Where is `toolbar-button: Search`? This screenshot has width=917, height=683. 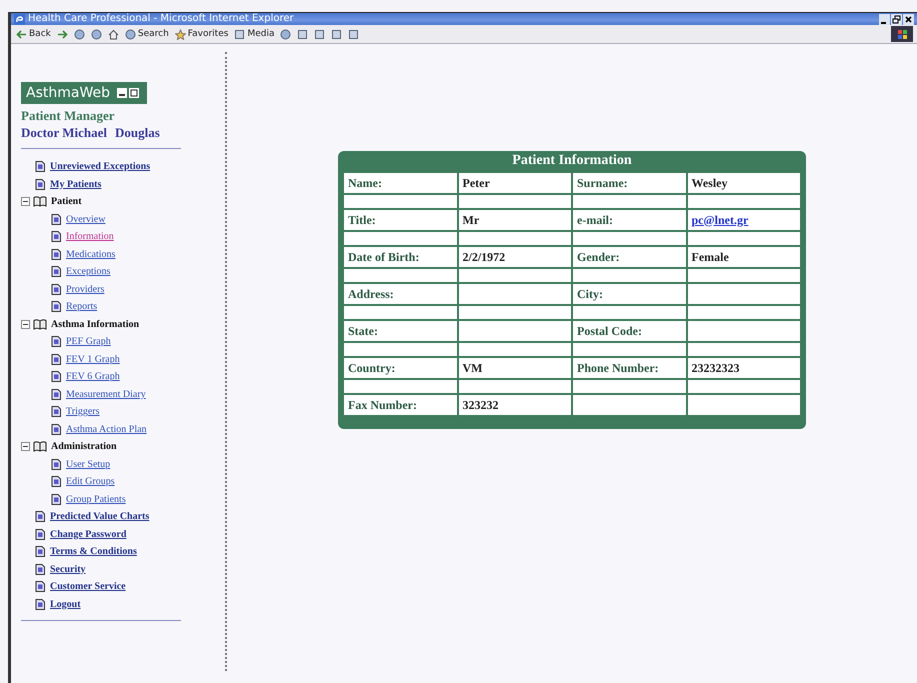 toolbar-button: Search is located at coordinates (147, 34).